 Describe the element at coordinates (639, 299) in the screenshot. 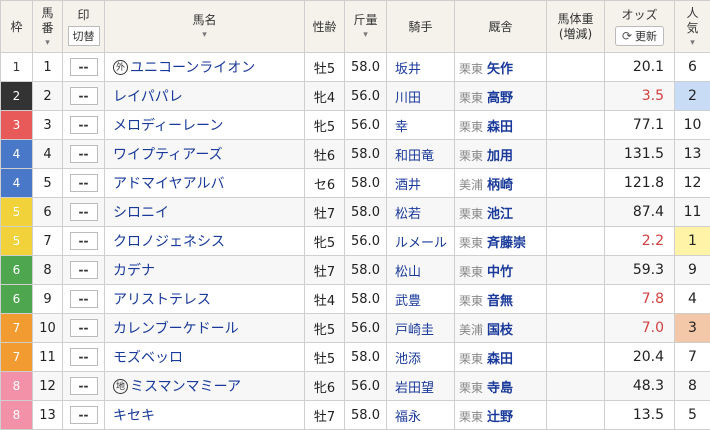

I see `odds-value: 7.8` at that location.